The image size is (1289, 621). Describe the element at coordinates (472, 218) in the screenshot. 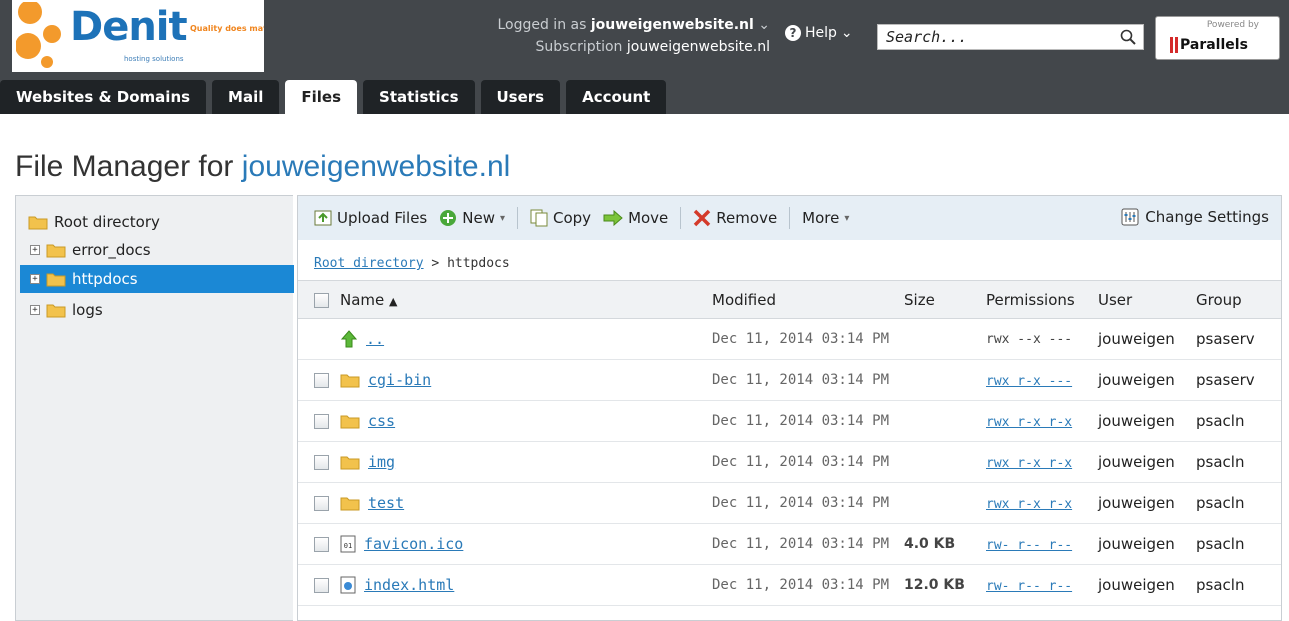

I see `new-button: New ▾` at that location.